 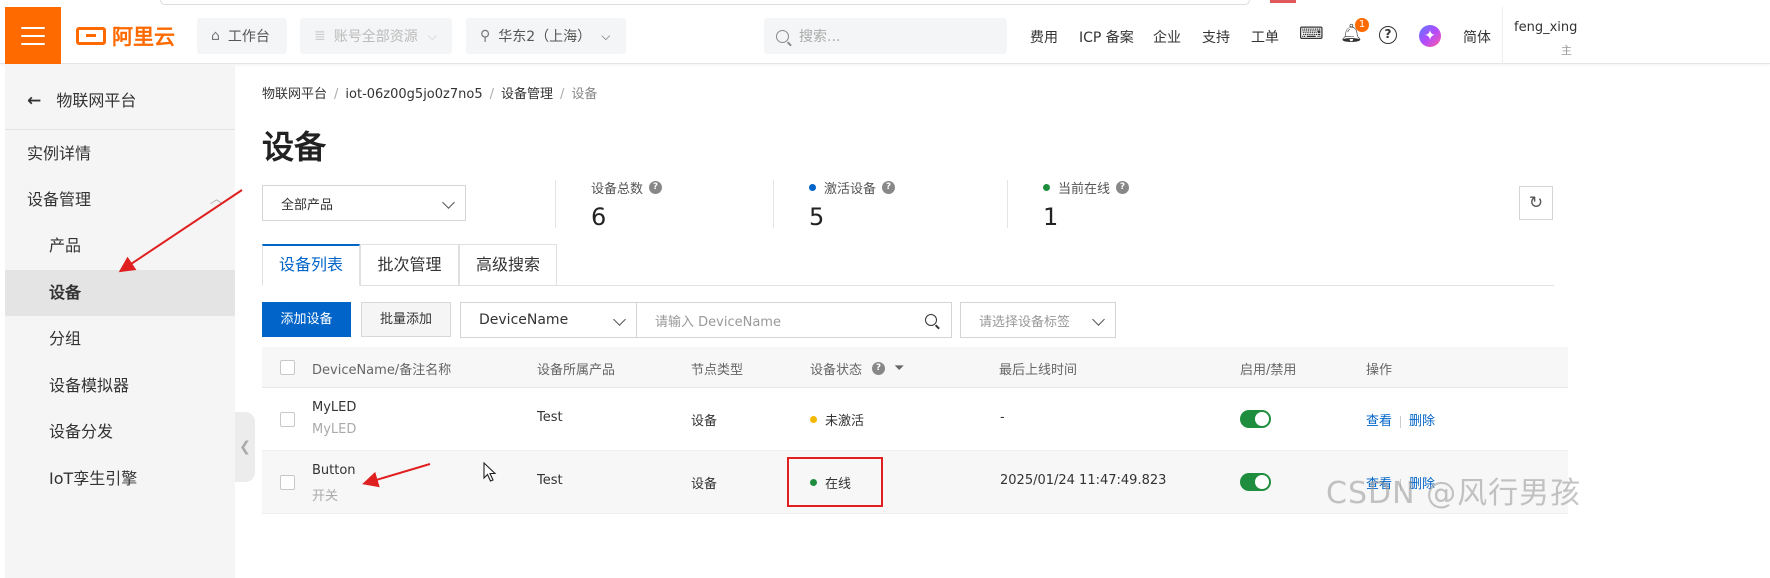 I want to click on notification-badge: 1, so click(x=1362, y=25).